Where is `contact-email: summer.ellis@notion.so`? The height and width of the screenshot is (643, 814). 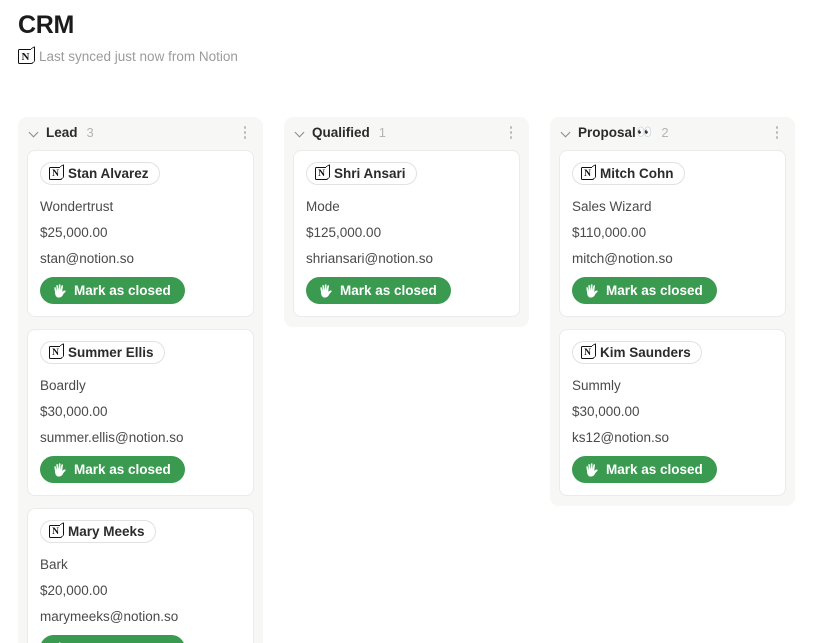 contact-email: summer.ellis@notion.so is located at coordinates (112, 437).